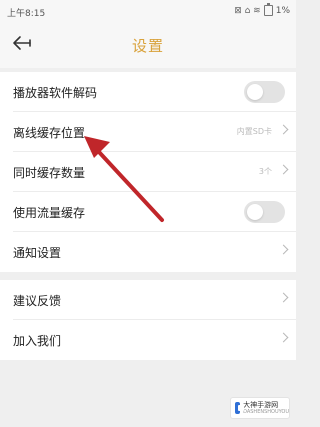 Image resolution: width=320 pixels, height=427 pixels. What do you see at coordinates (148, 252) in the screenshot?
I see `setting-notifications: 通知设置` at bounding box center [148, 252].